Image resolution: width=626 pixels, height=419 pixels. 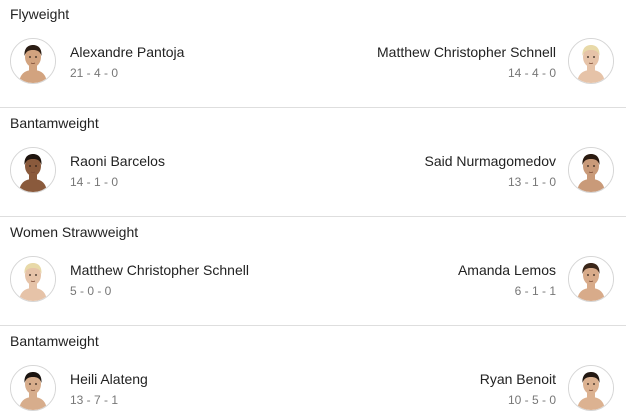 I want to click on fighter-record: 10 - 5 - 0, so click(x=531, y=400).